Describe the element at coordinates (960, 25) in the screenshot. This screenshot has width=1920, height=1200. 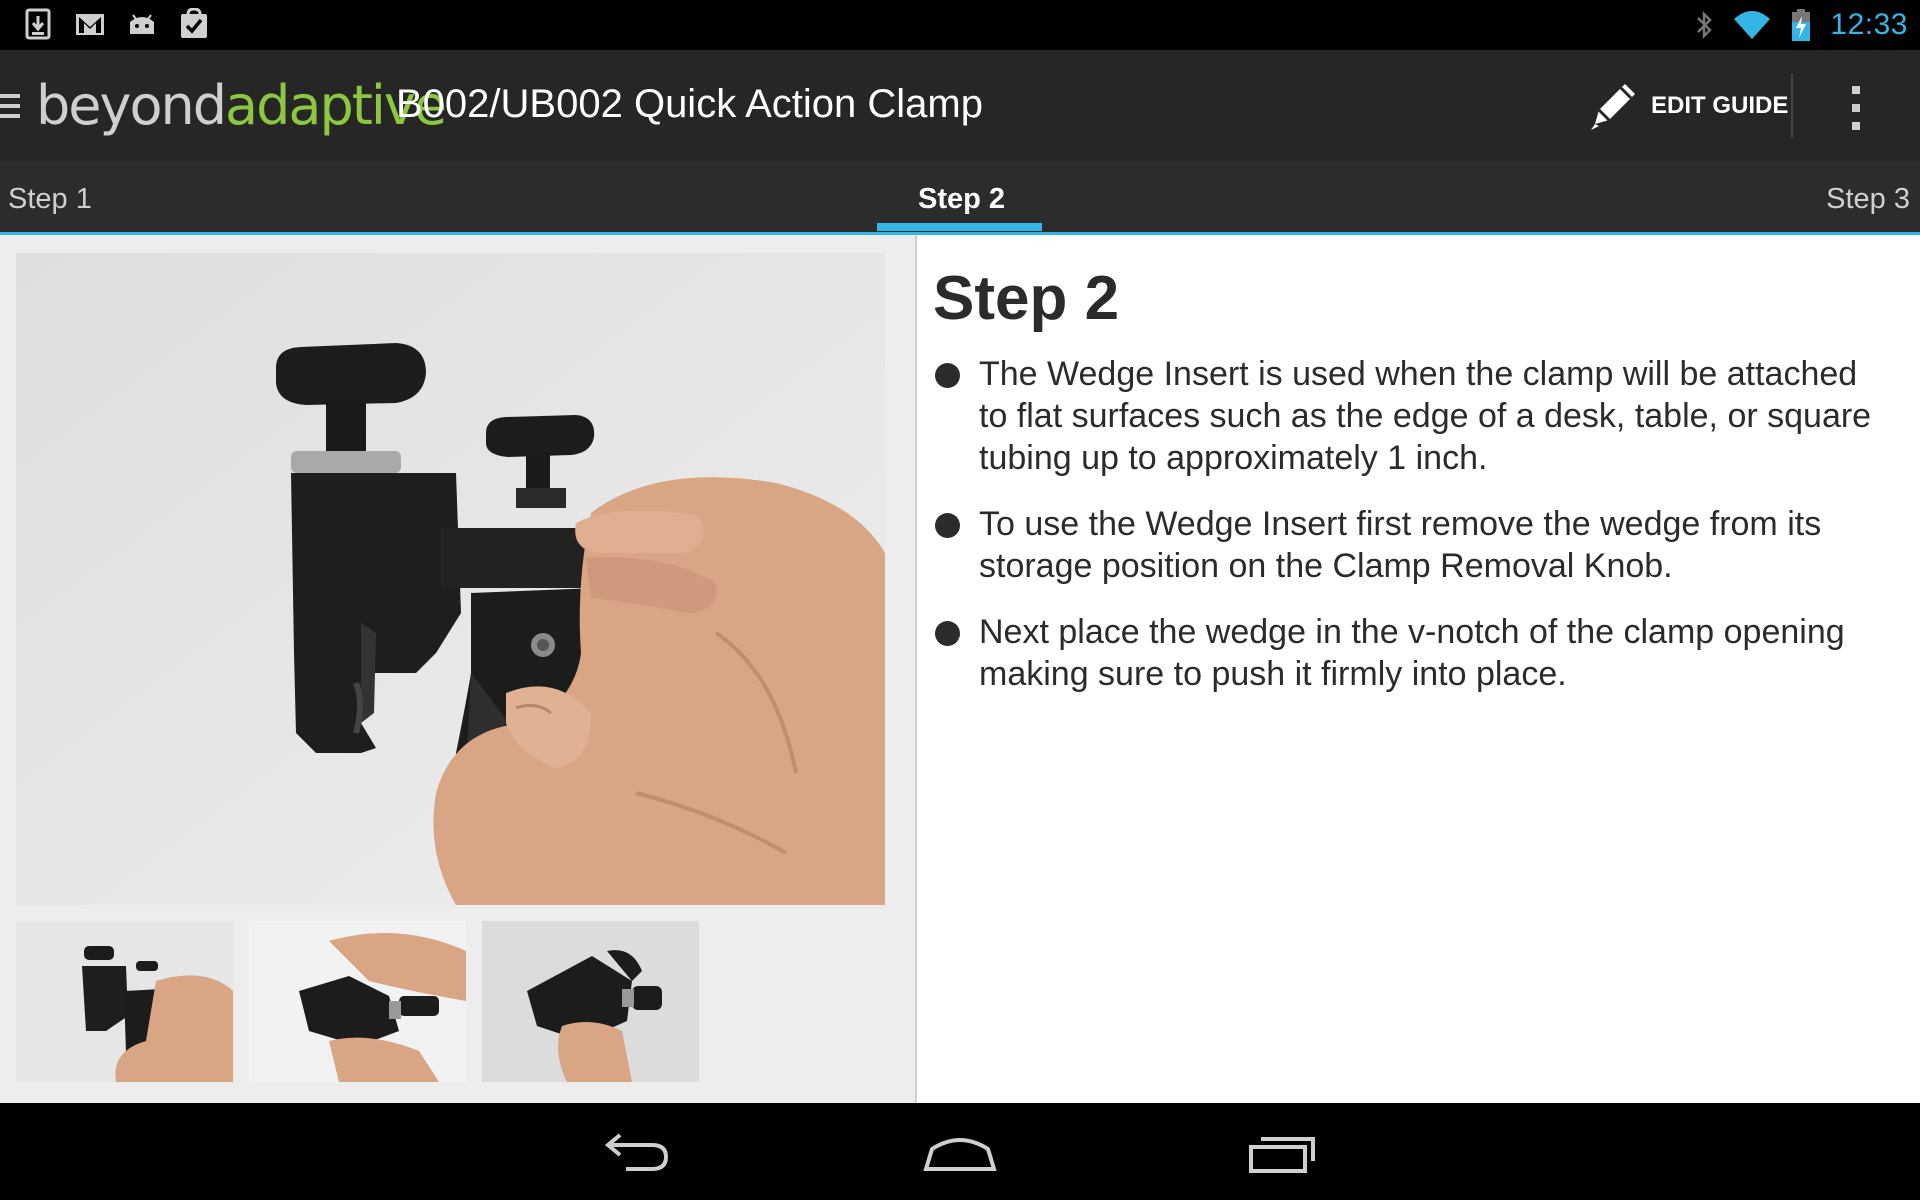
I see `status-bar: 12:33` at that location.